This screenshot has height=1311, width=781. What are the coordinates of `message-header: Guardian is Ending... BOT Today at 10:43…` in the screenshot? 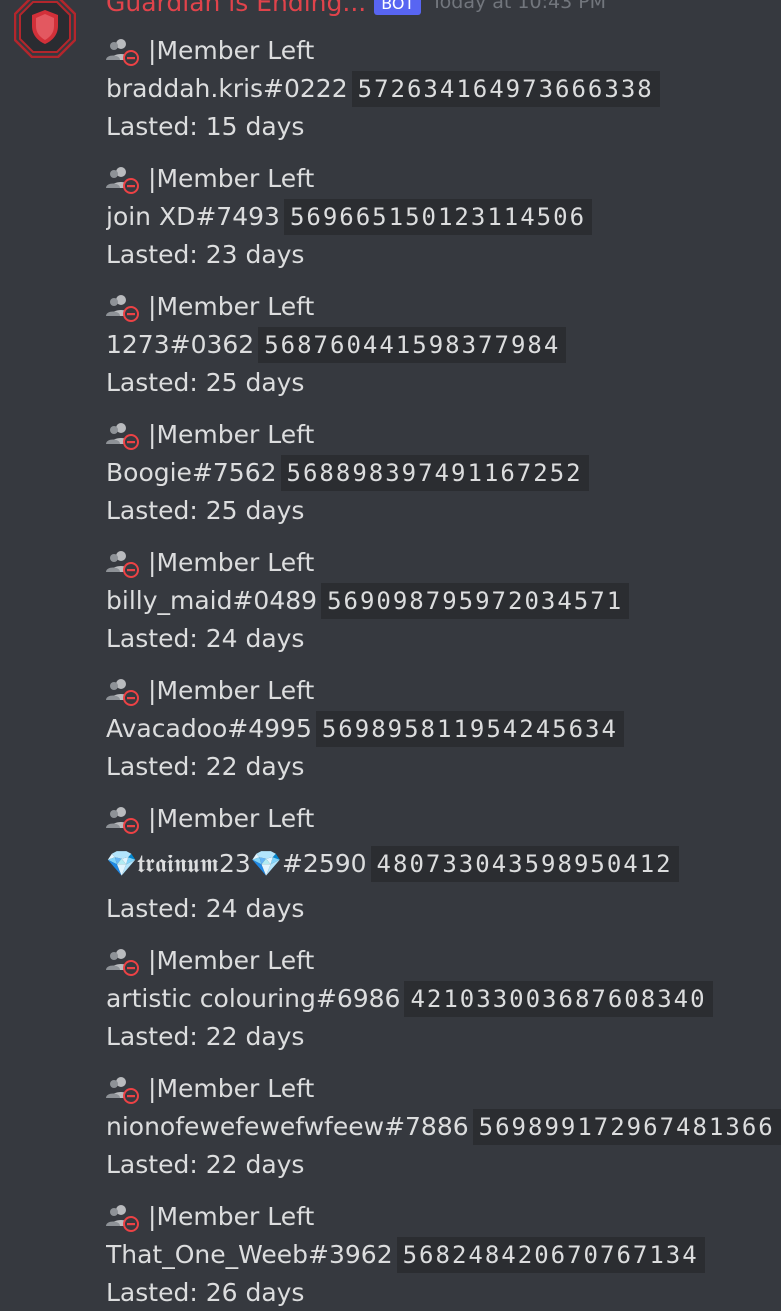 It's located at (356, 9).